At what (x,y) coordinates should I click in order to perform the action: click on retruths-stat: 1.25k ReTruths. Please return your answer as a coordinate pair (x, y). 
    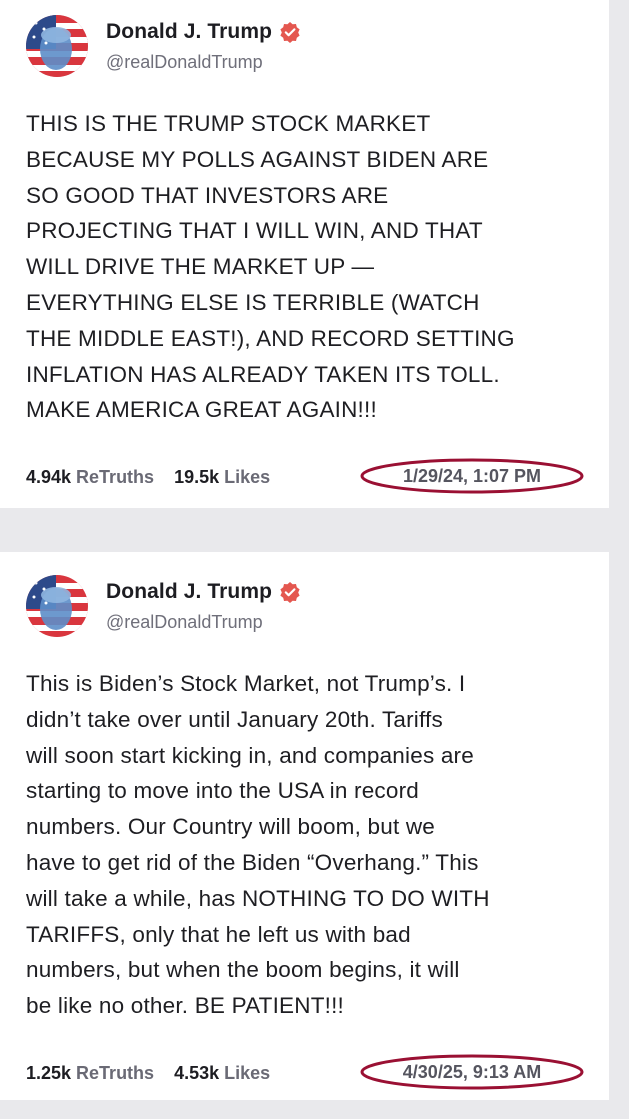
    Looking at the image, I should click on (90, 1073).